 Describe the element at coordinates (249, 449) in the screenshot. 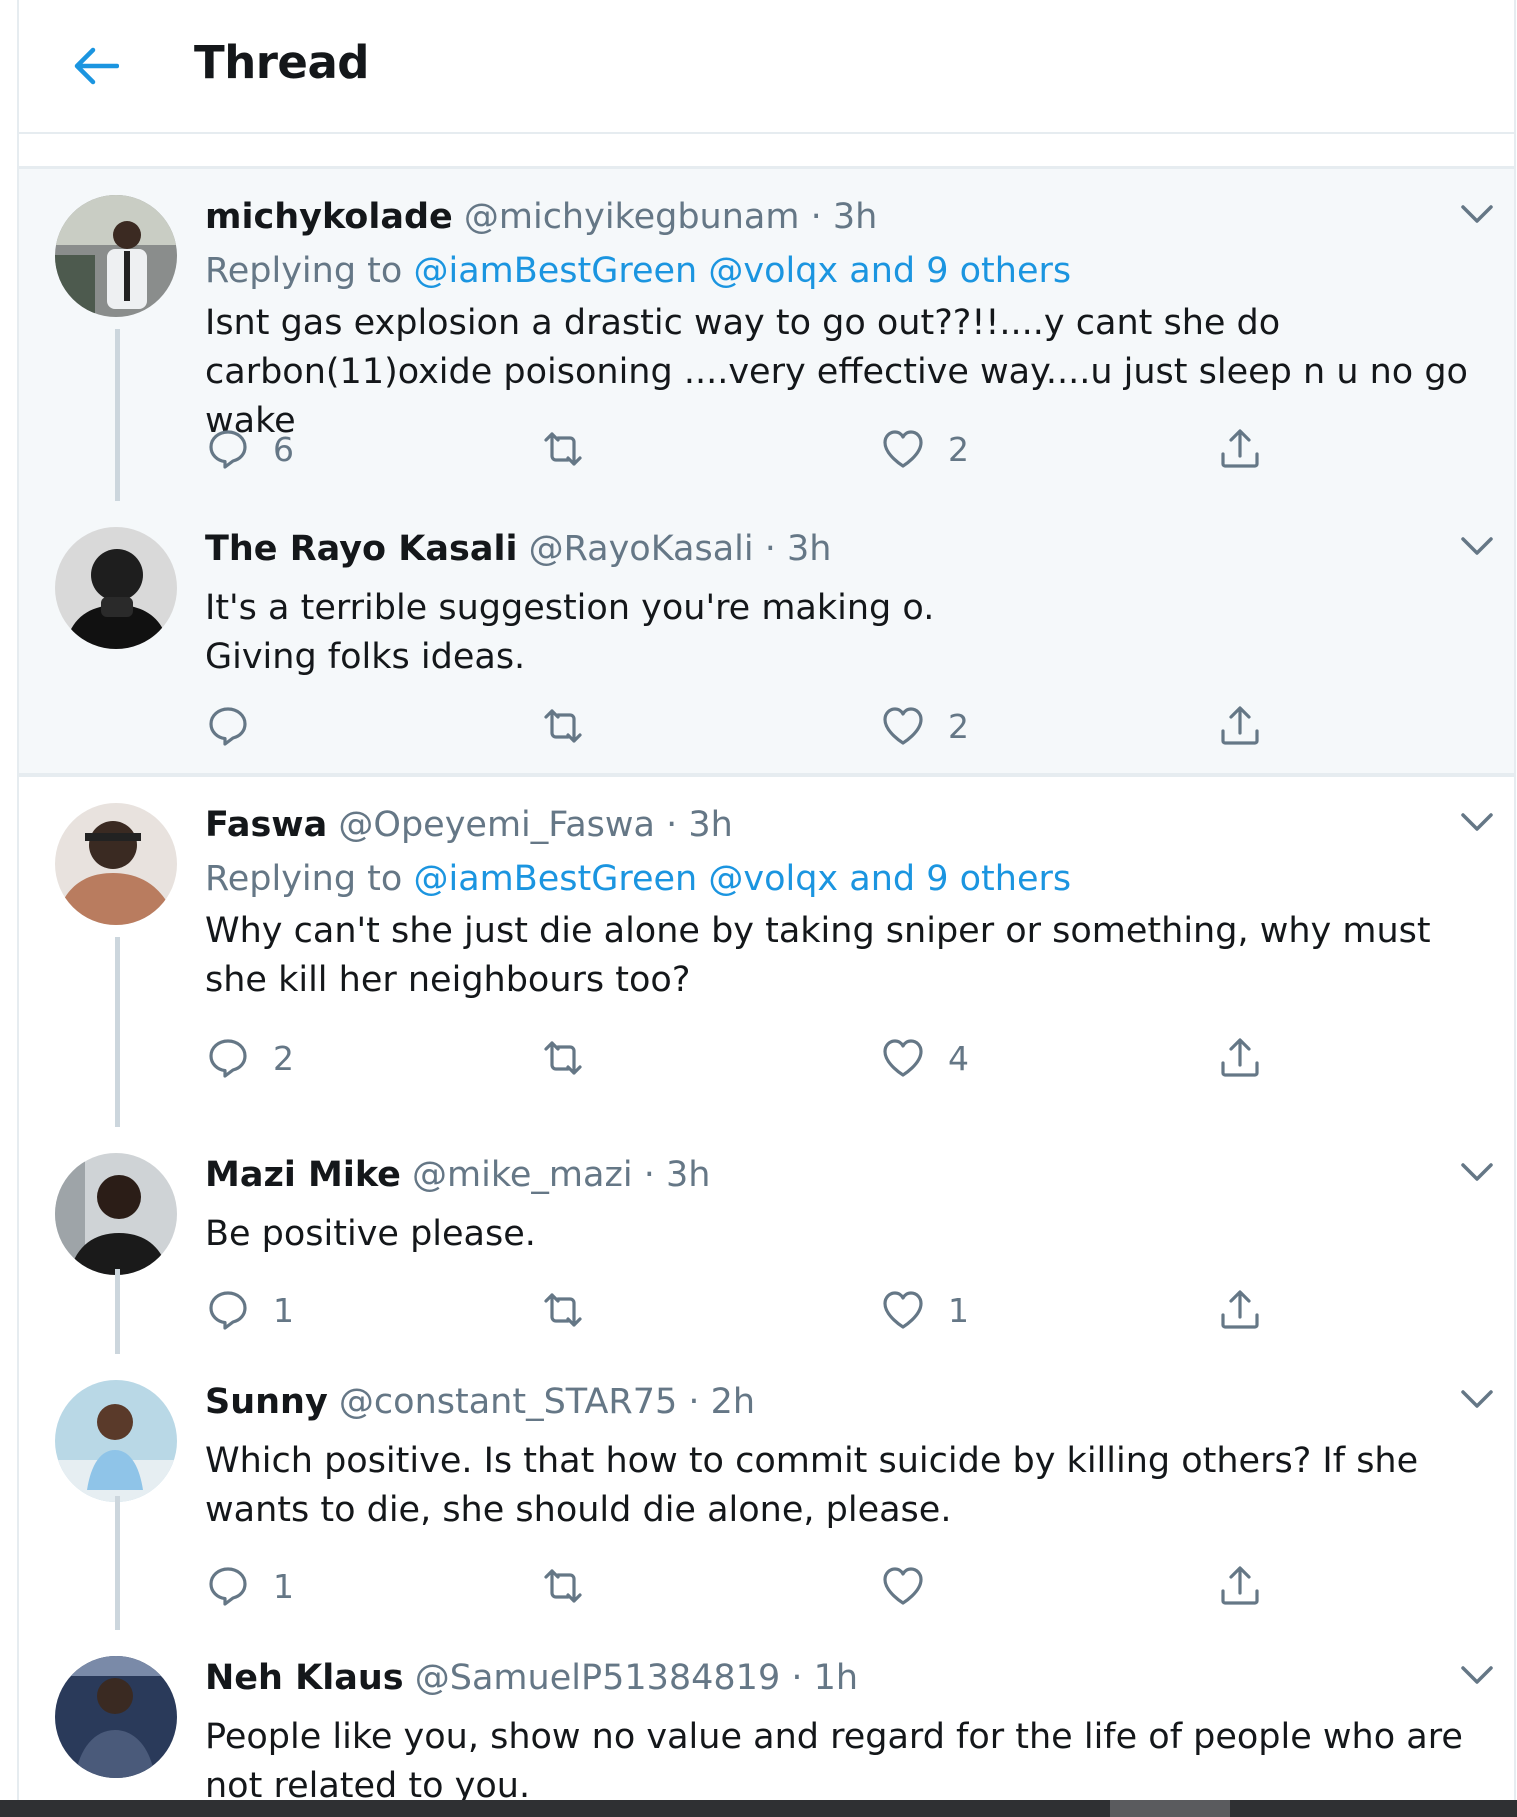

I see `reply-button: 6` at that location.